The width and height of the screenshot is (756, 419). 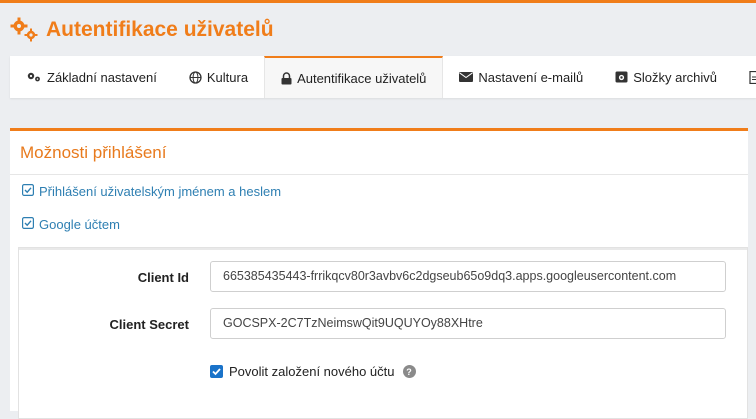 I want to click on tab-email-settings: Nastavení e-mailů, so click(x=521, y=77).